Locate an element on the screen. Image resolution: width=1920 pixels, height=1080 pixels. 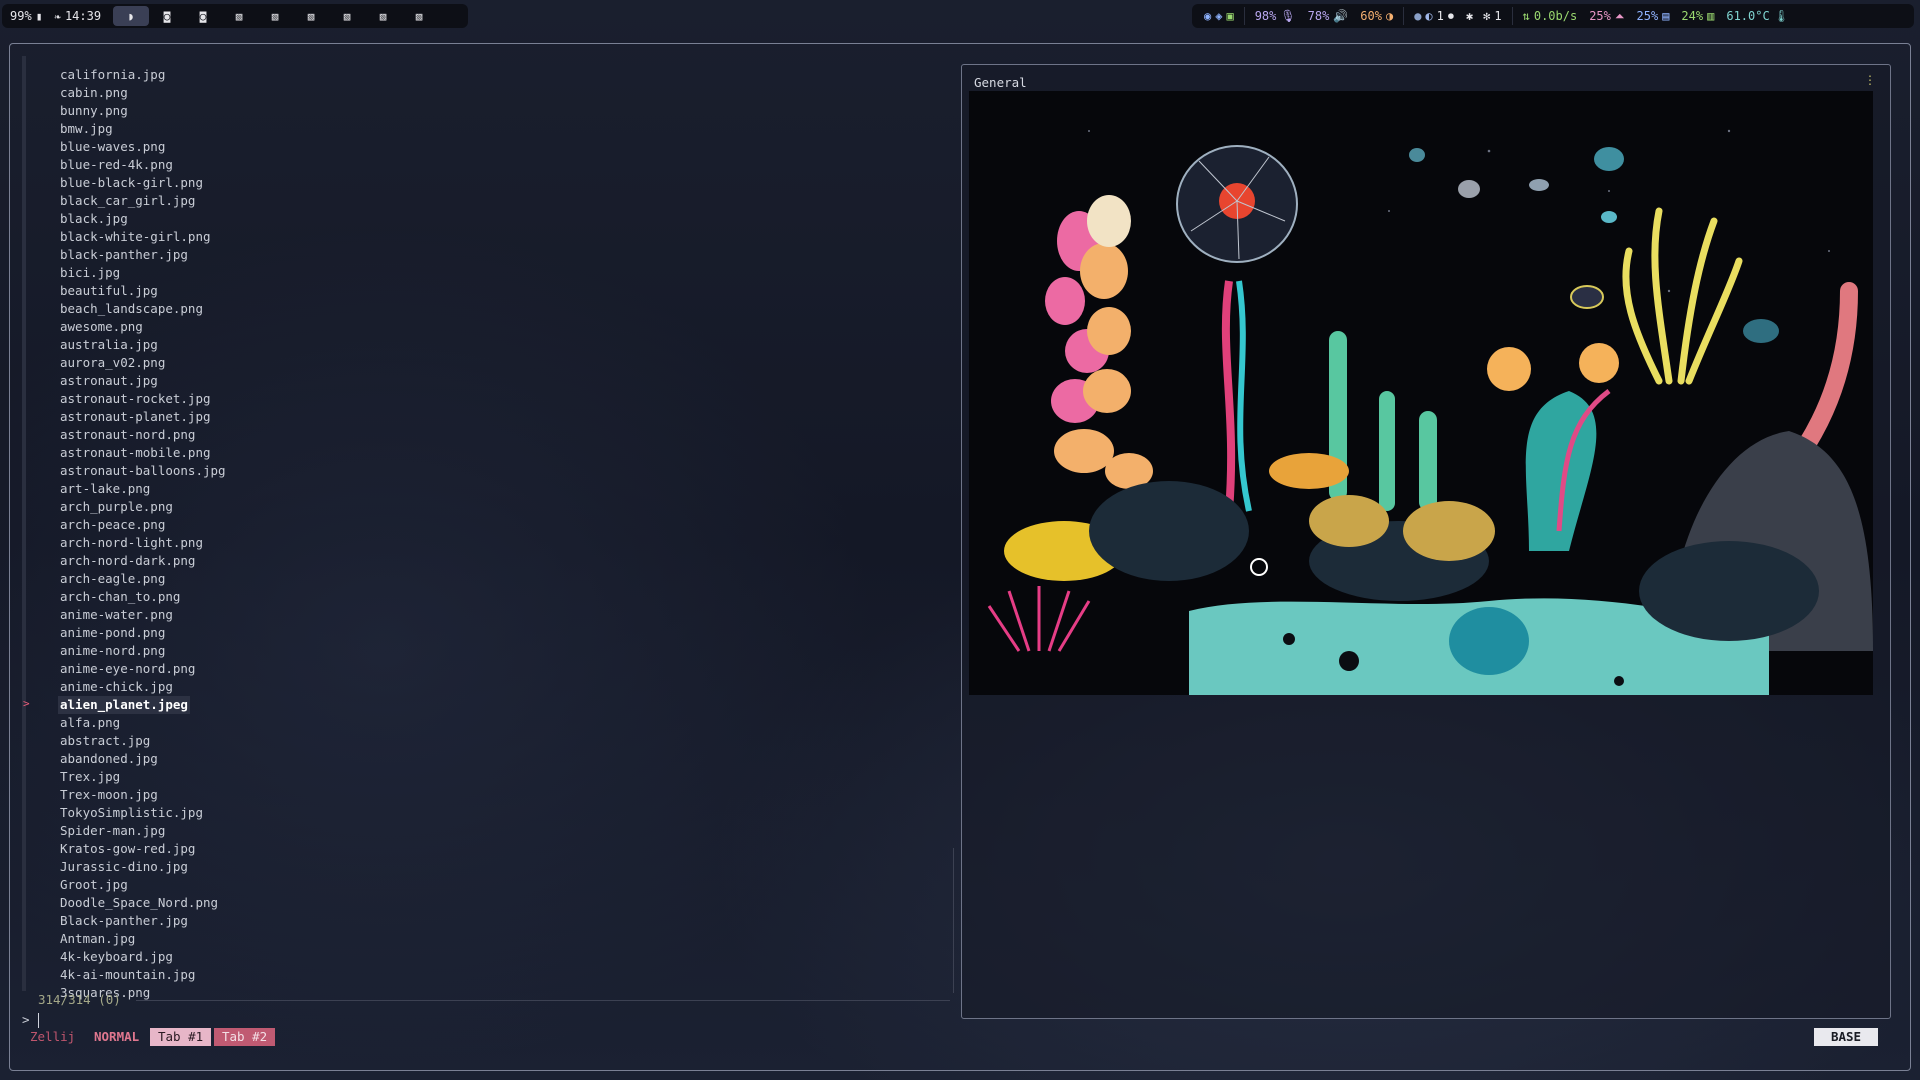
list-item: anime-pond.png is located at coordinates (112, 633).